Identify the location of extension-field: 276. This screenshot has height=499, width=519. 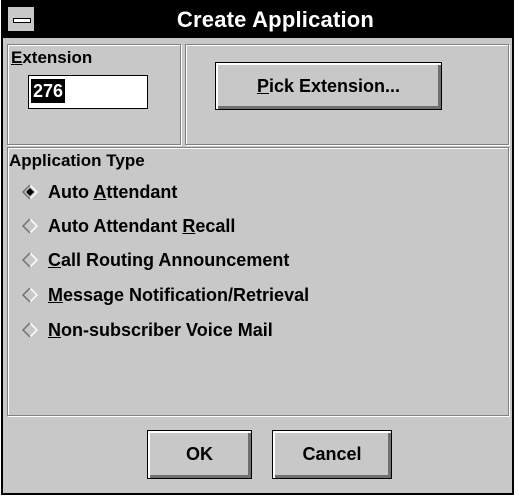
(88, 92).